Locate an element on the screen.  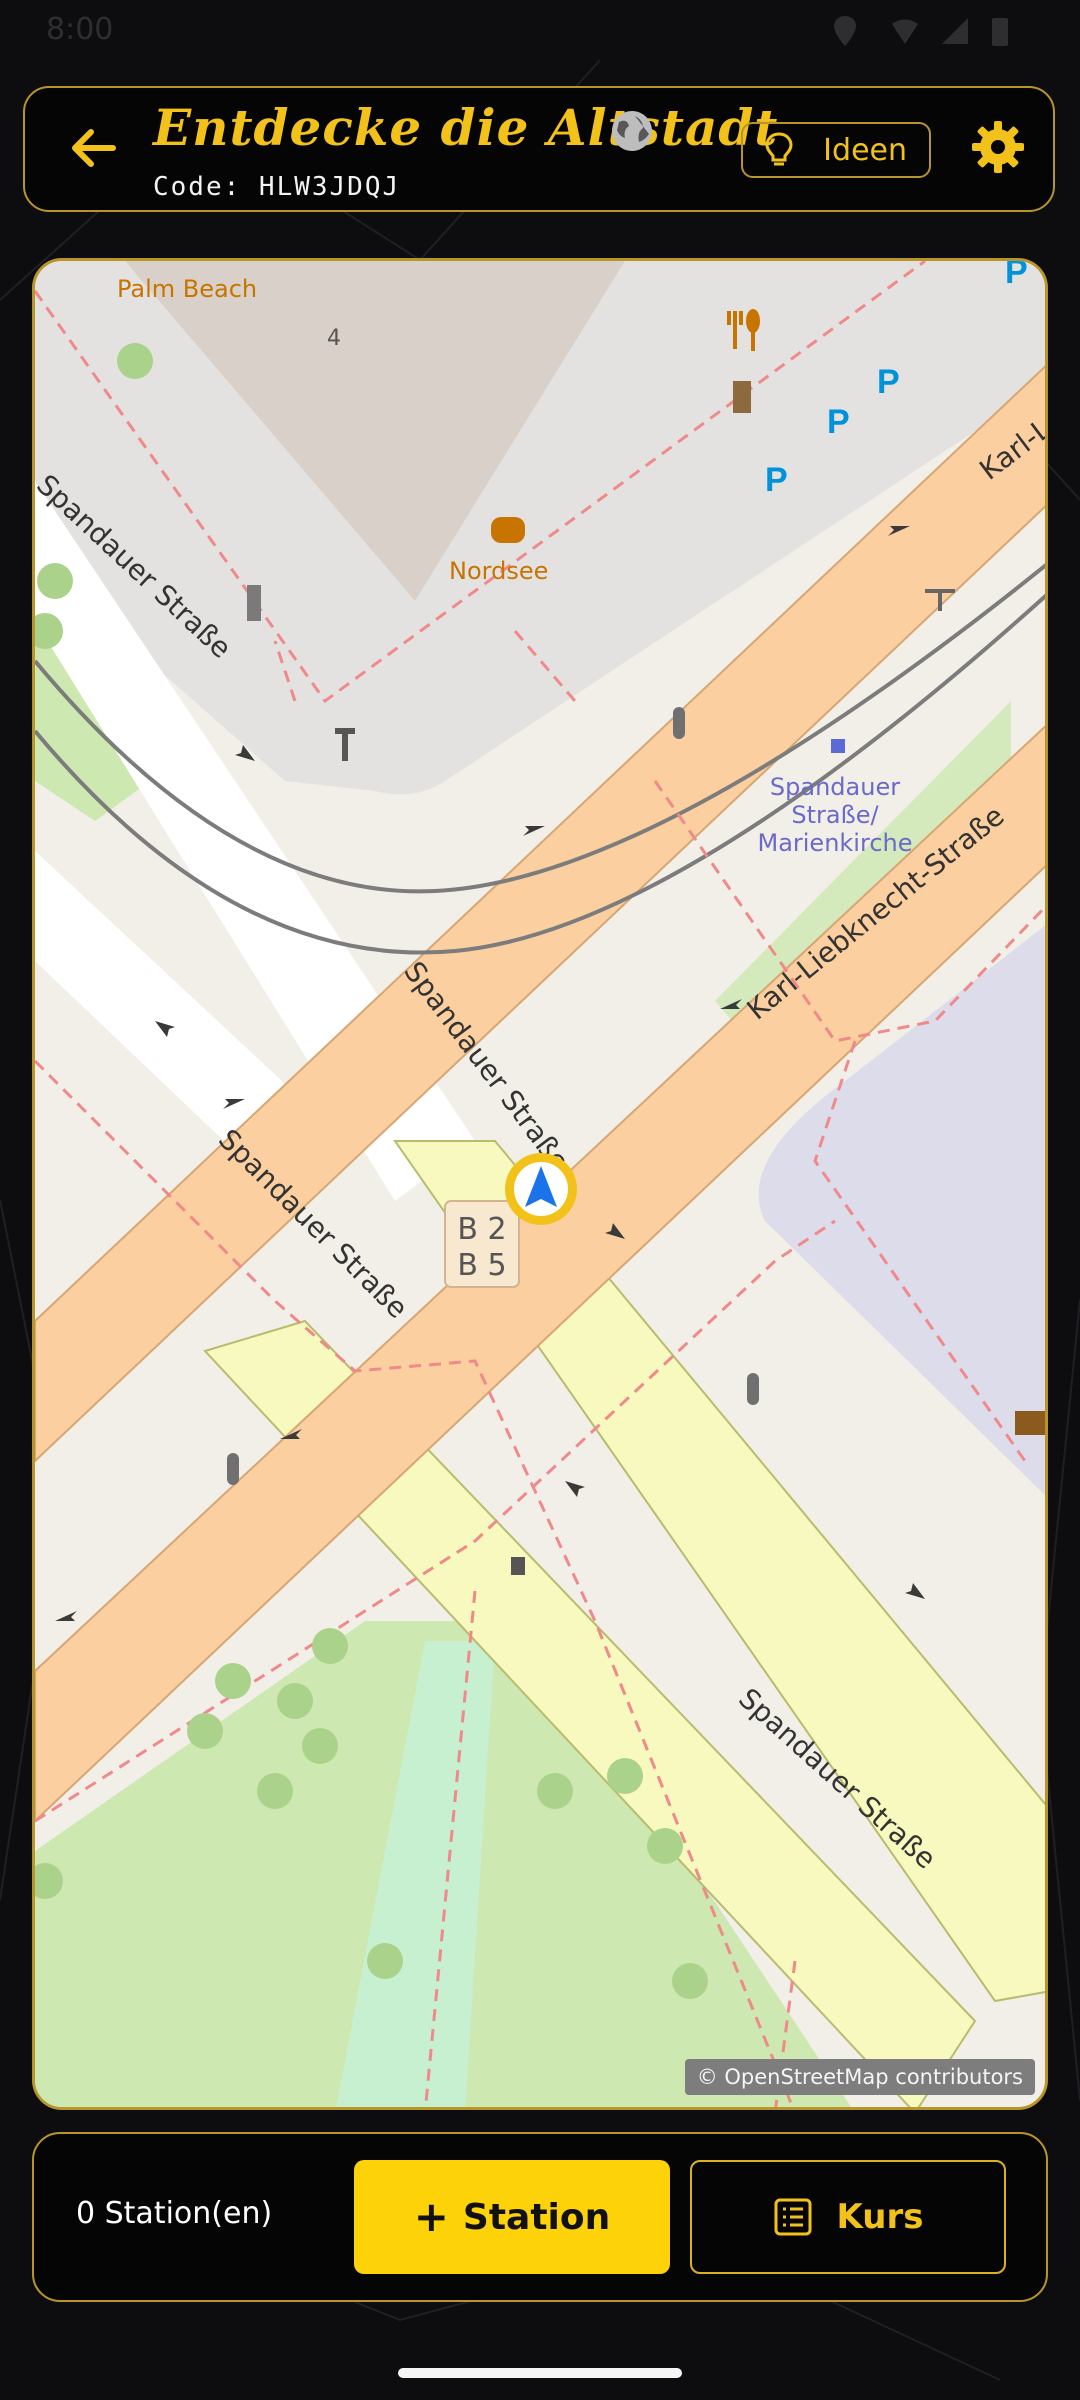
label-nordsee: Nordsee is located at coordinates (498, 571).